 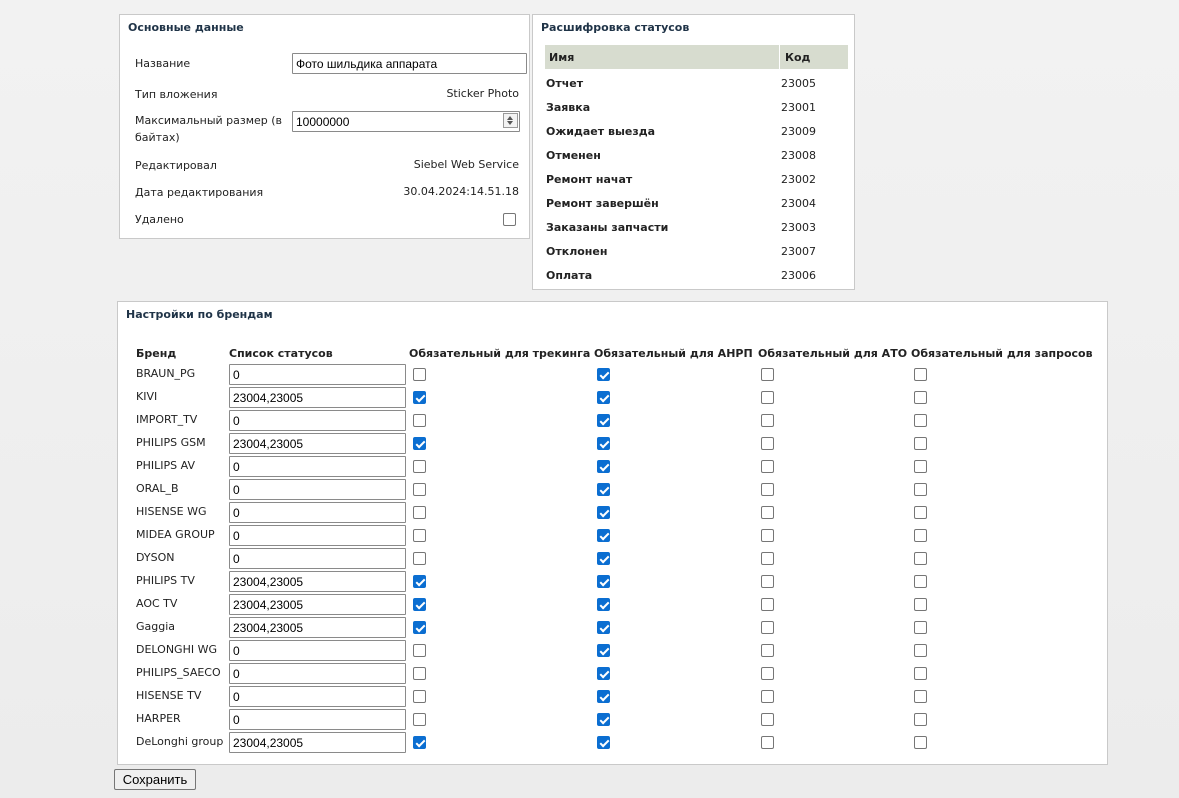 I want to click on spin-up-icon, so click(x=510, y=118).